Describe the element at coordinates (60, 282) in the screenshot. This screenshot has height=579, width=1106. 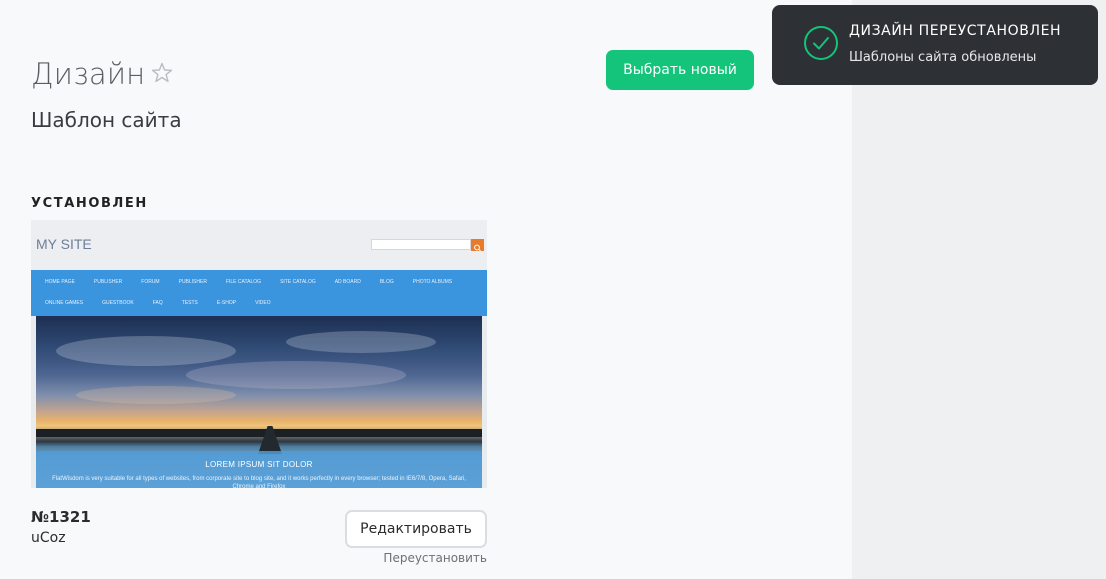
I see `preview-nav-item: HOME PAGE` at that location.